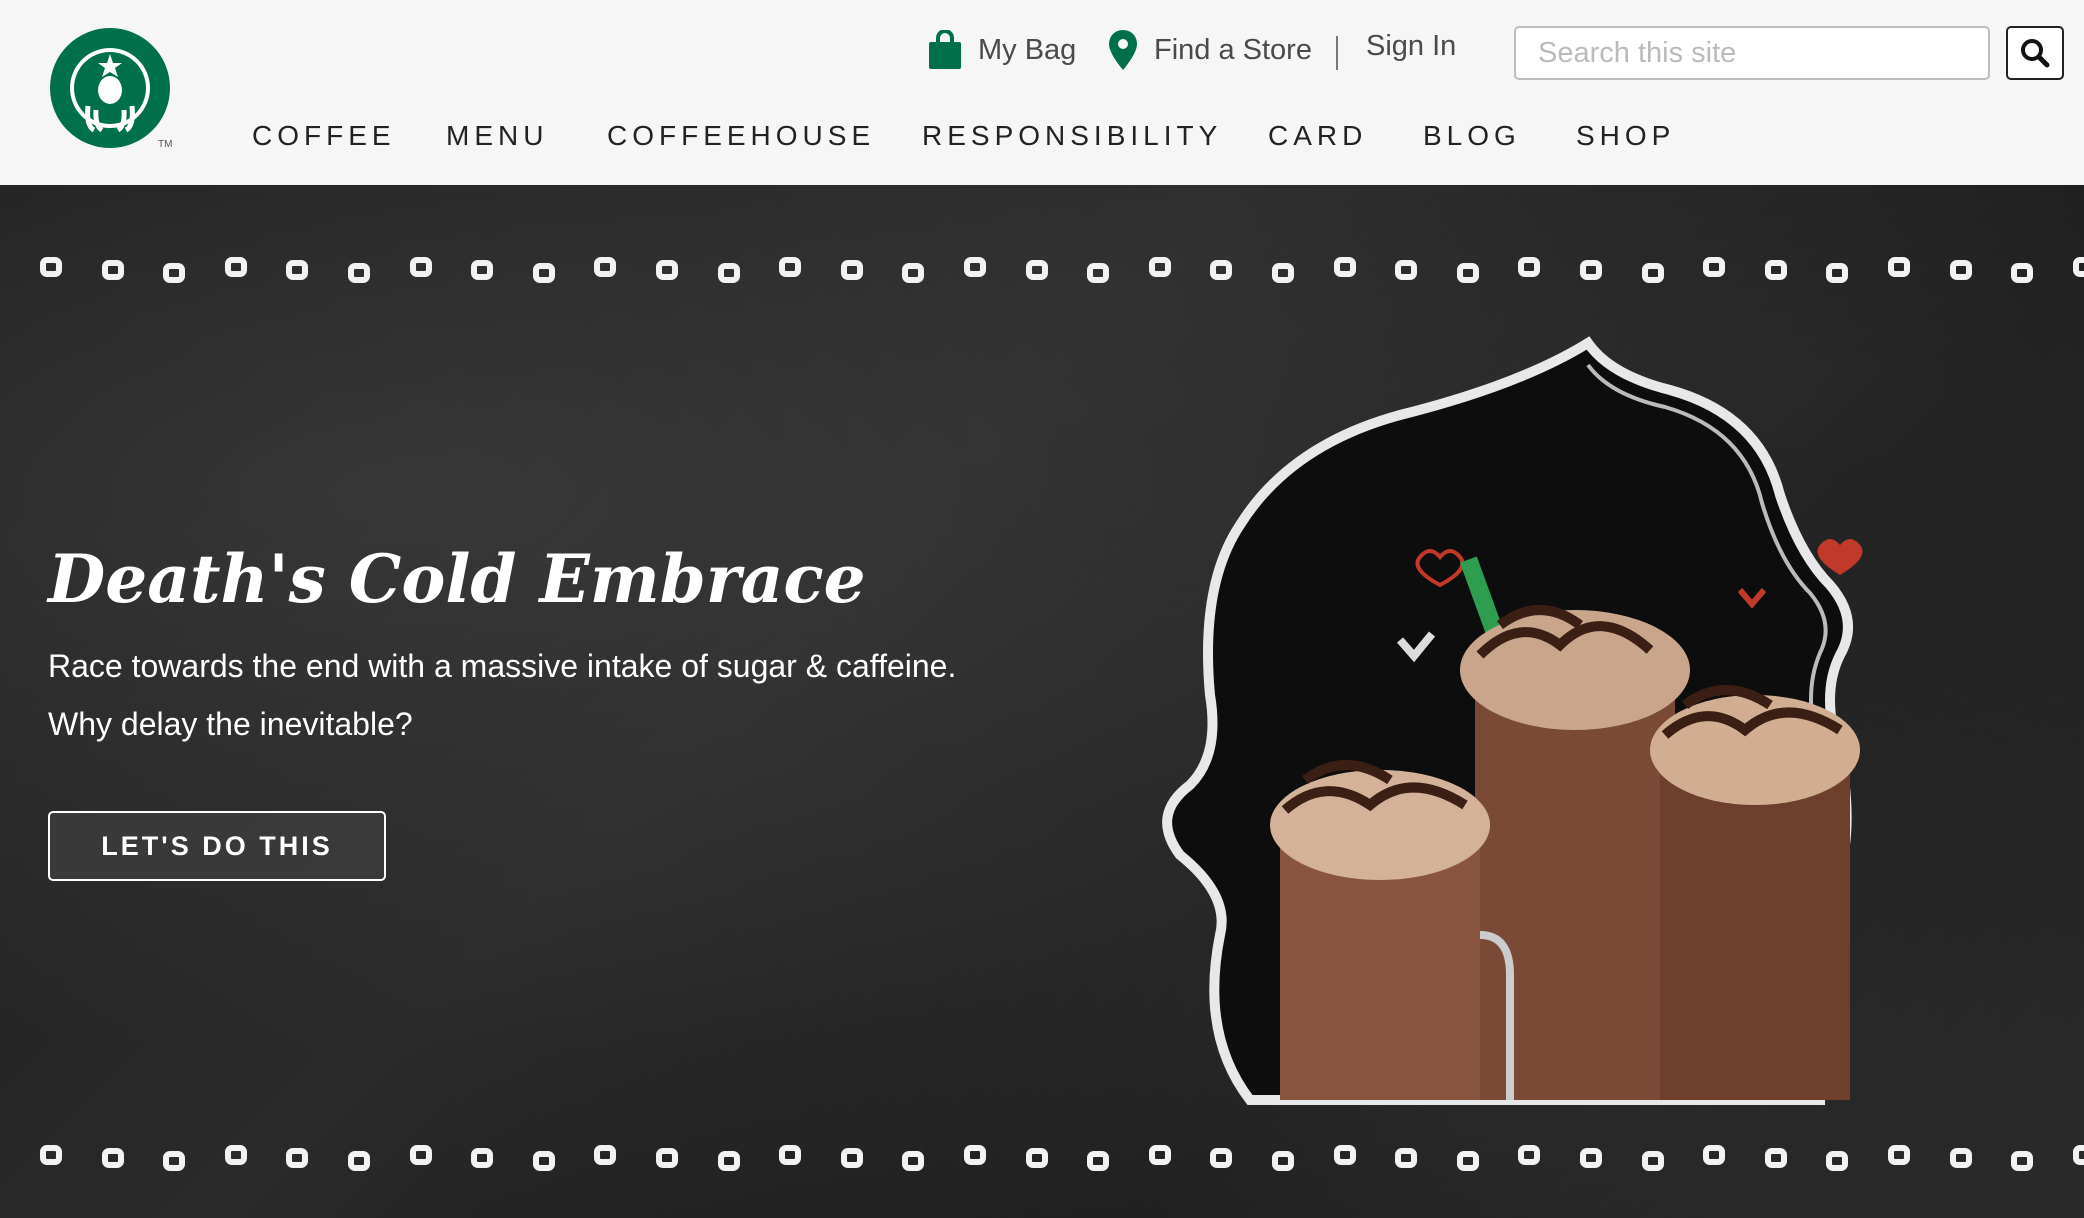 Image resolution: width=2084 pixels, height=1218 pixels. What do you see at coordinates (1840, 557) in the screenshot?
I see `heart-doodle-icon` at bounding box center [1840, 557].